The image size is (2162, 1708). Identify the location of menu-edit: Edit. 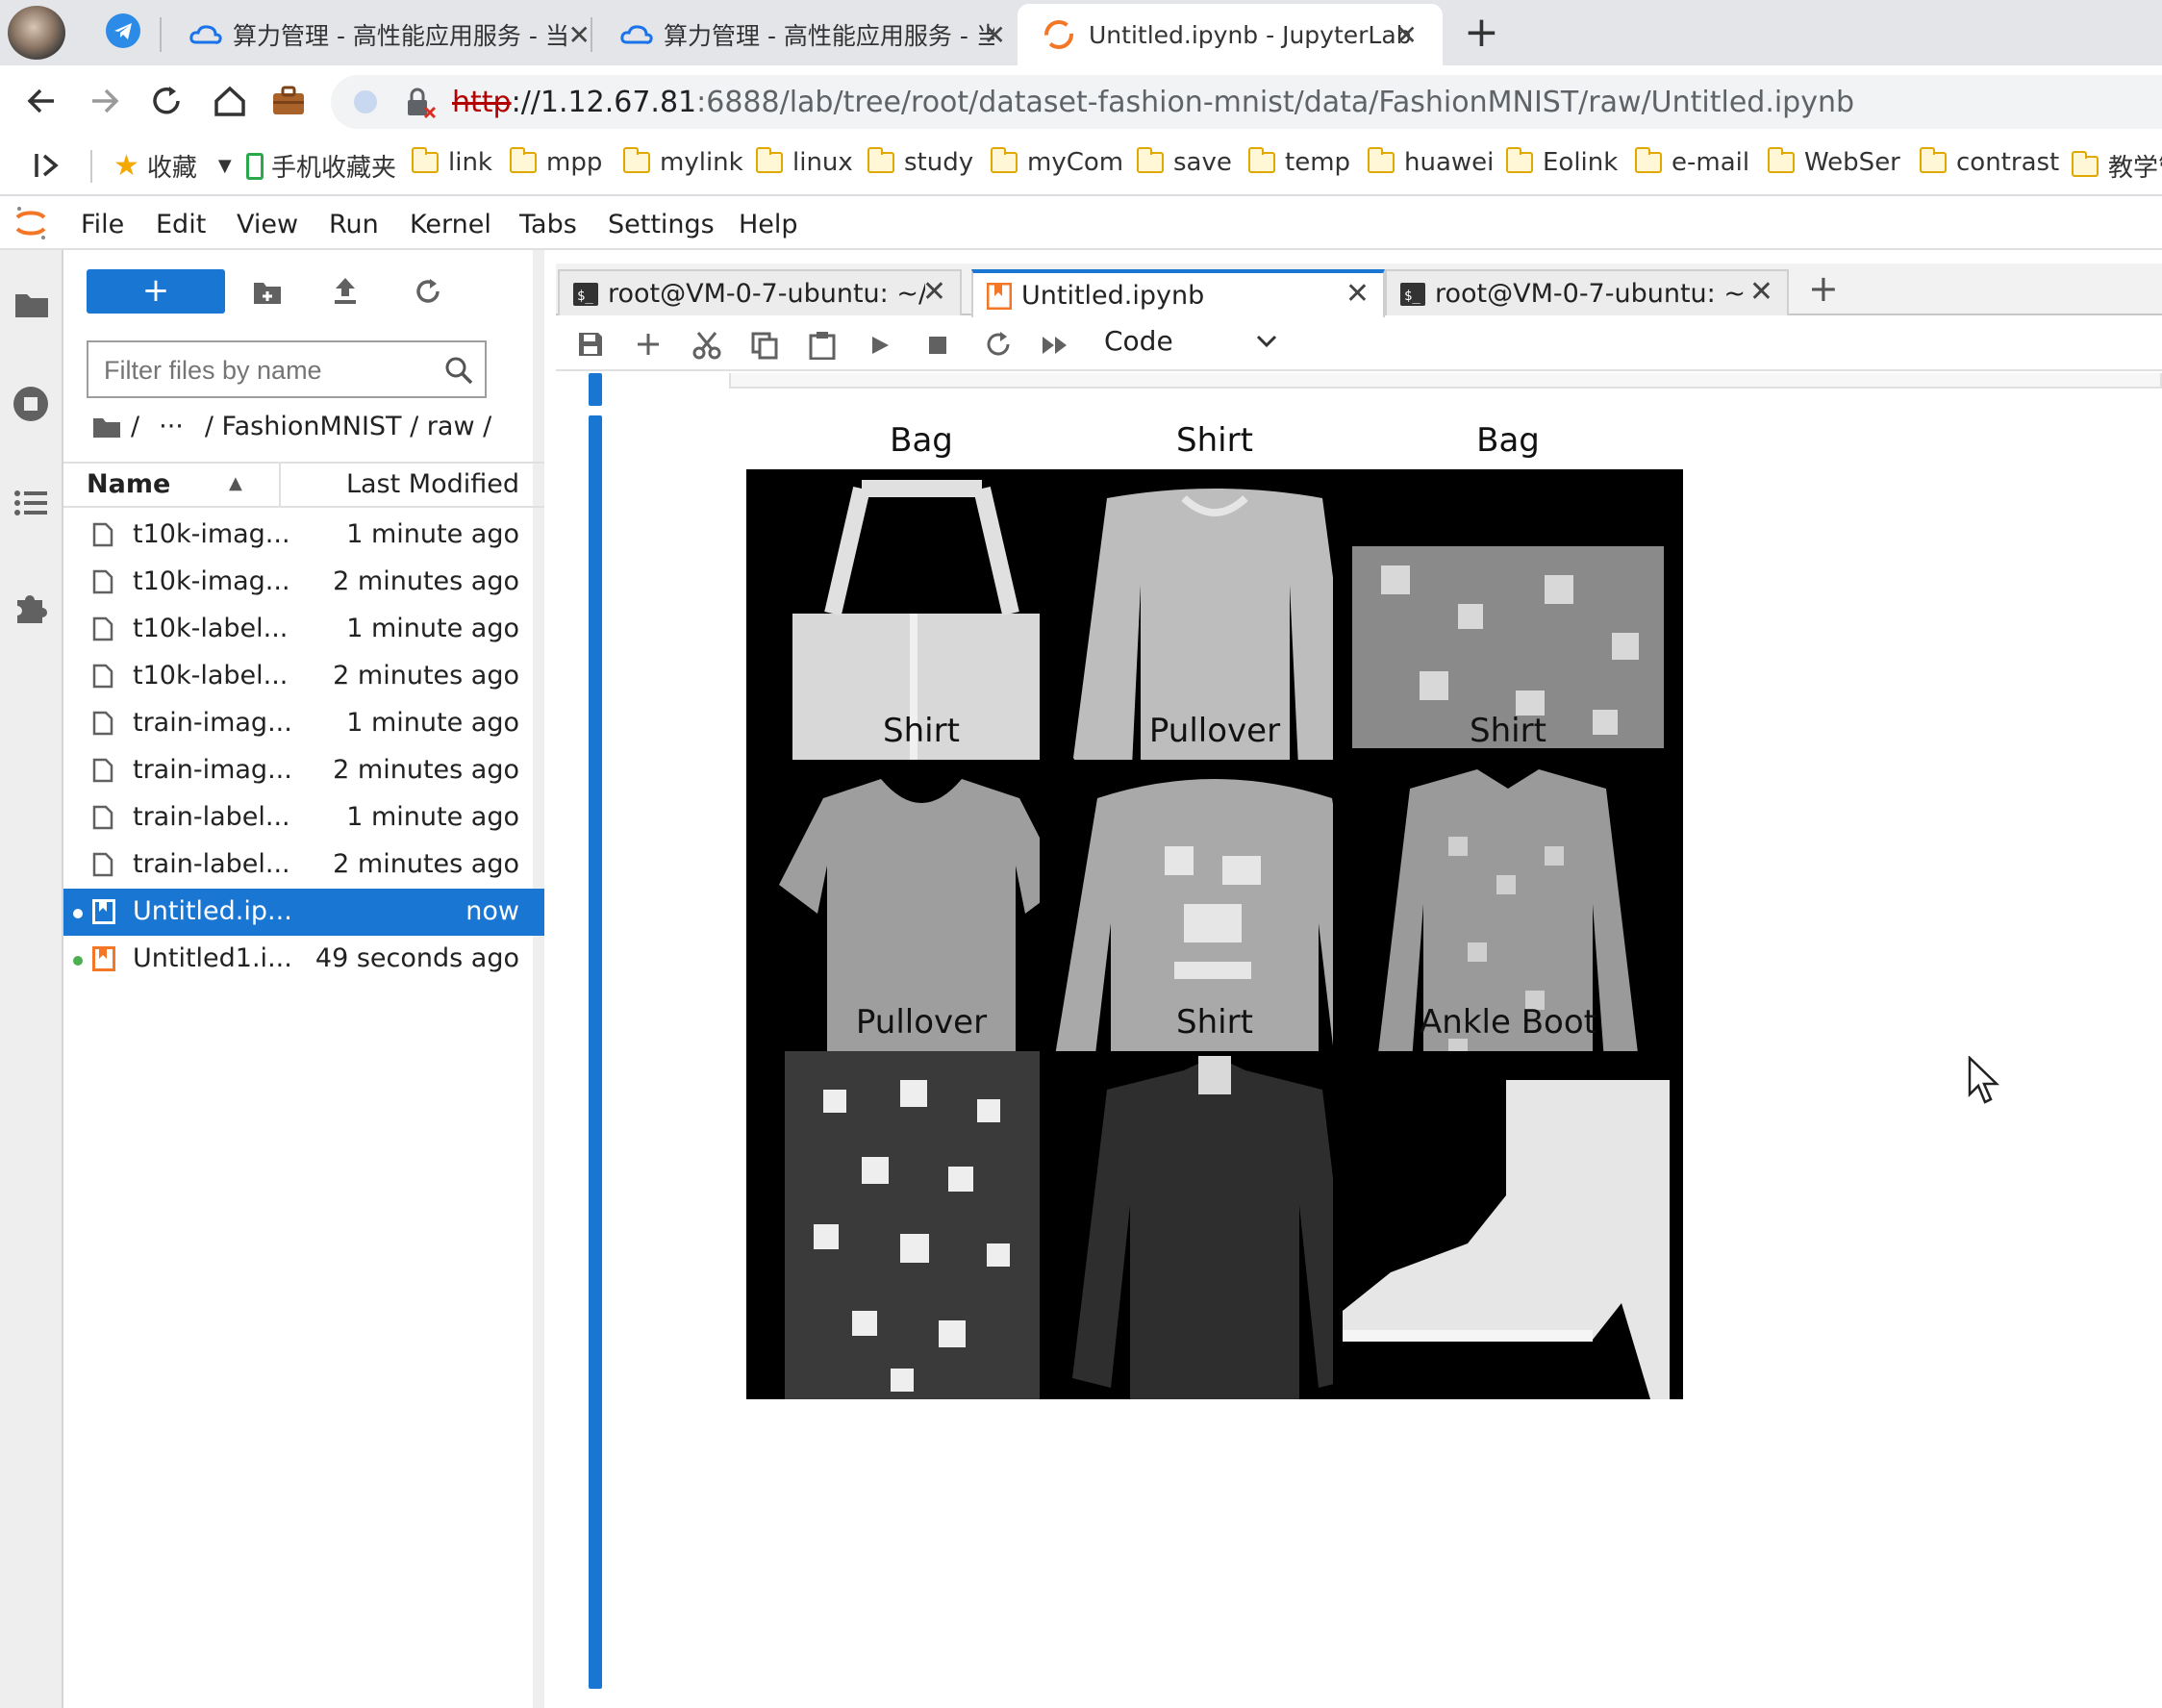
(181, 224).